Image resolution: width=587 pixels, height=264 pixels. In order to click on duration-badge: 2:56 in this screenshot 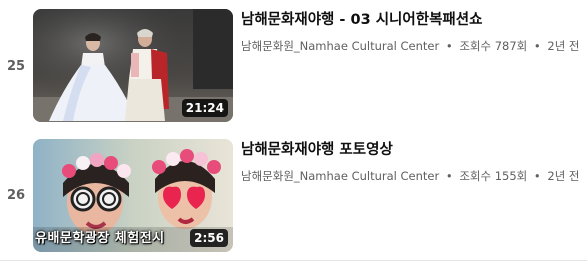, I will do `click(209, 238)`.